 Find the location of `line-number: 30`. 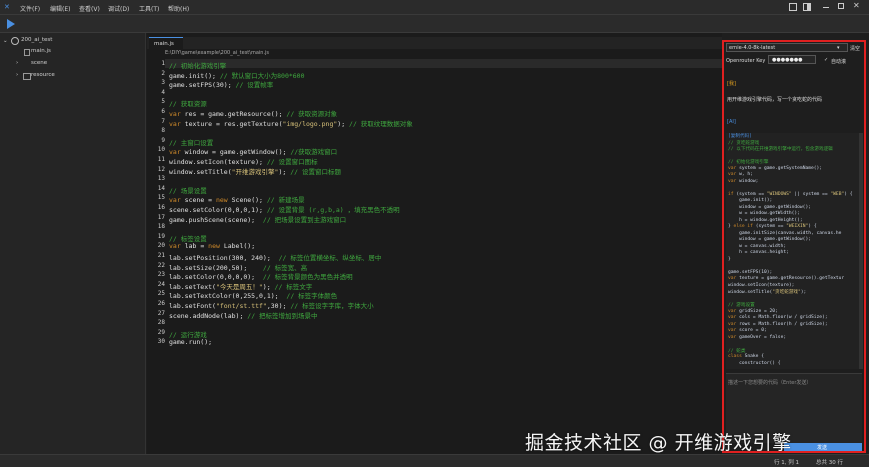

line-number: 30 is located at coordinates (161, 342).